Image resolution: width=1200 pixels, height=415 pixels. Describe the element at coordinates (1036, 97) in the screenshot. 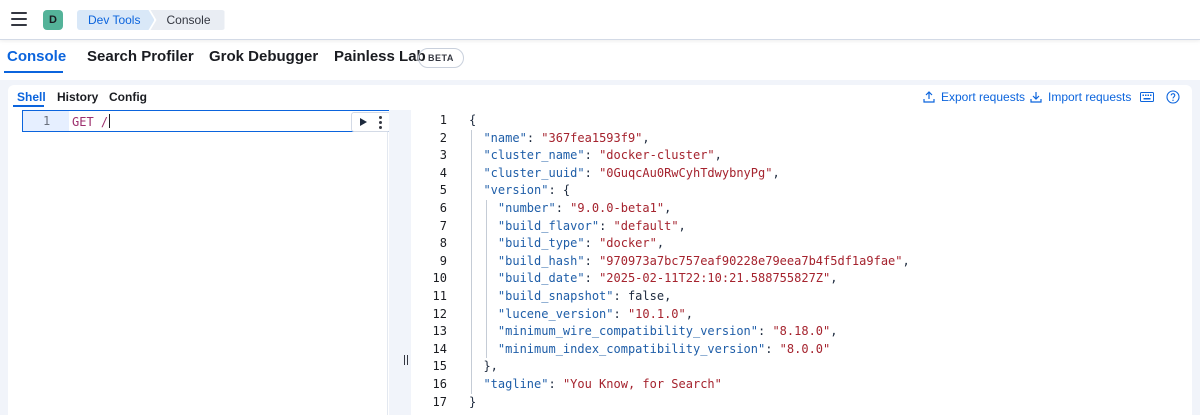

I see `import-icon` at that location.